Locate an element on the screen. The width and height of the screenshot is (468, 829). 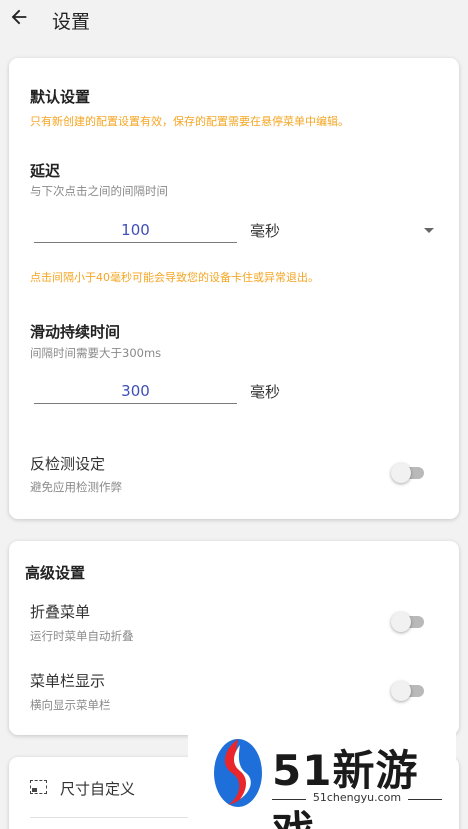
delay-warning: 点击间隔小于40毫秒可能会导致您的设备卡住或异常退出。 is located at coordinates (174, 277).